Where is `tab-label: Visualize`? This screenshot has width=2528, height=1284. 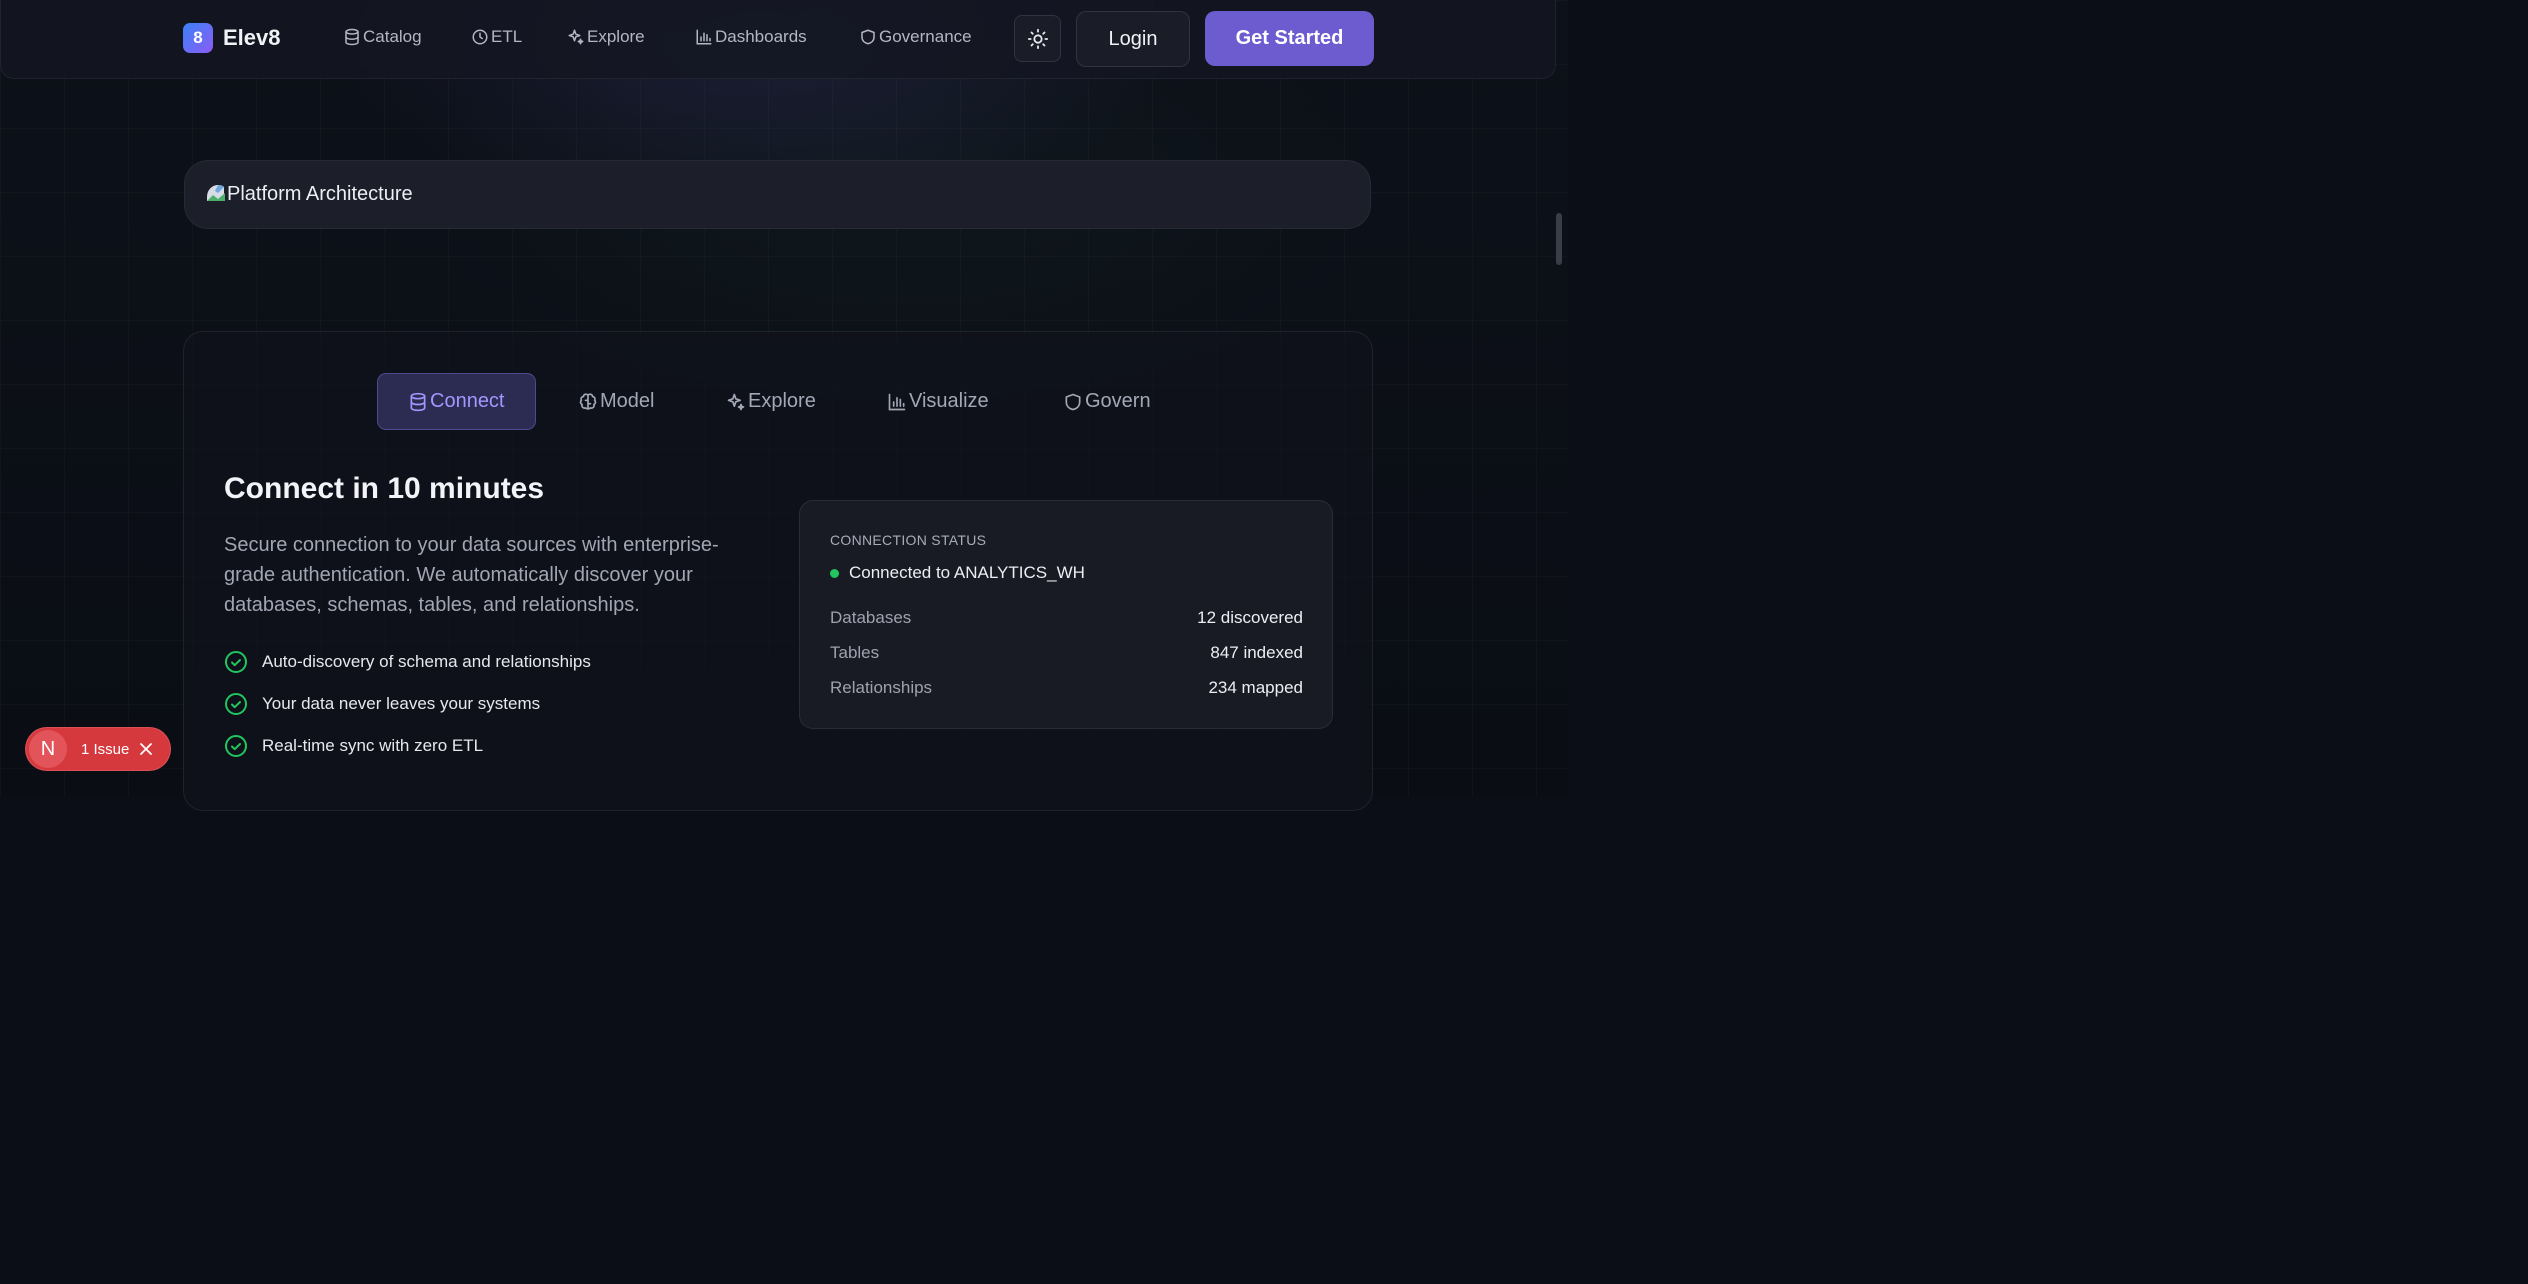 tab-label: Visualize is located at coordinates (949, 401).